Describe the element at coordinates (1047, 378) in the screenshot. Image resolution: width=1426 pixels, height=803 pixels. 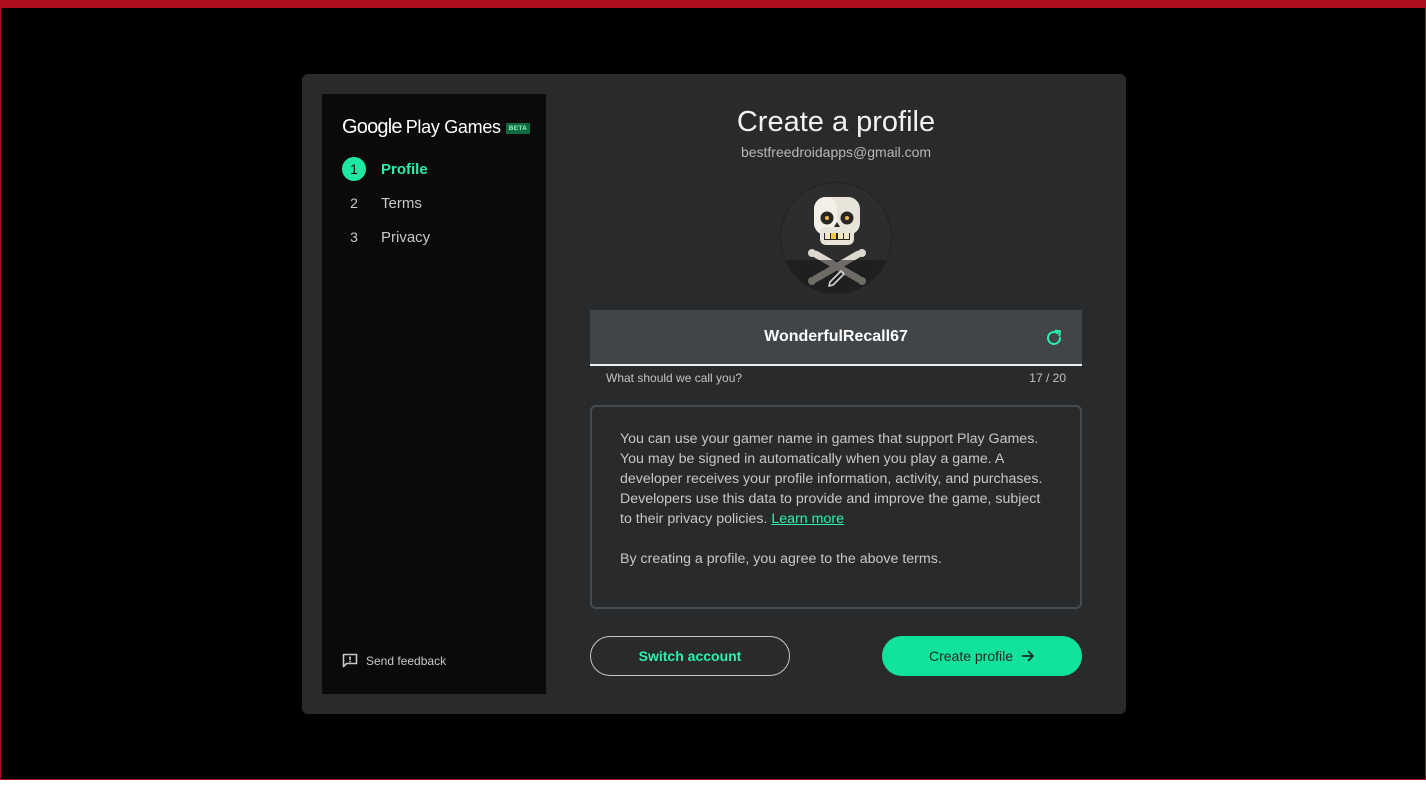
I see `character-counter: 17 / 20` at that location.